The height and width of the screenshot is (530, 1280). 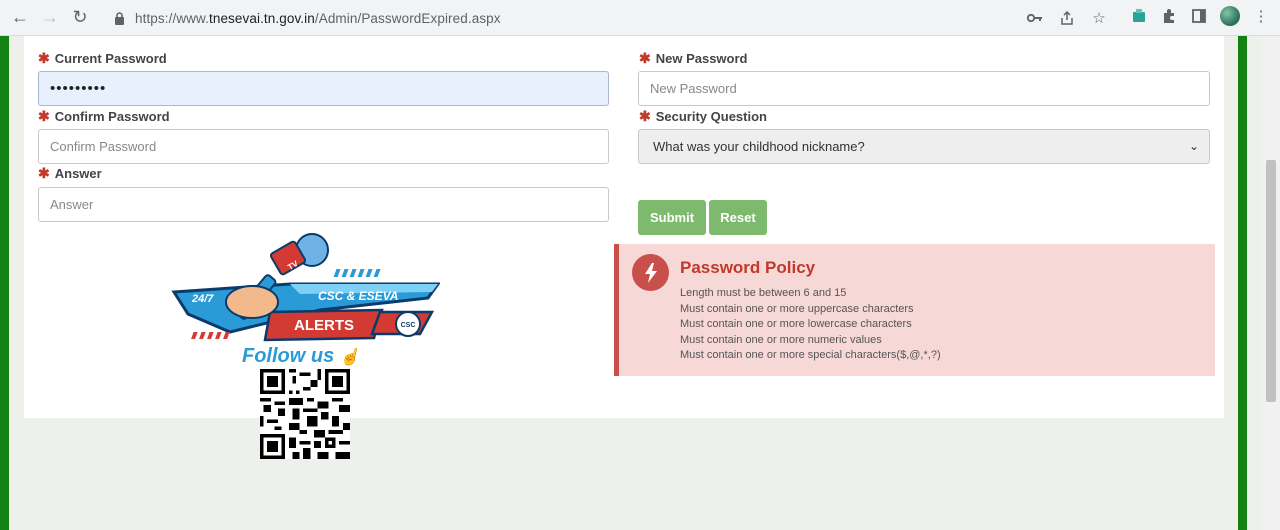 What do you see at coordinates (1067, 18) in the screenshot?
I see `share-icon` at bounding box center [1067, 18].